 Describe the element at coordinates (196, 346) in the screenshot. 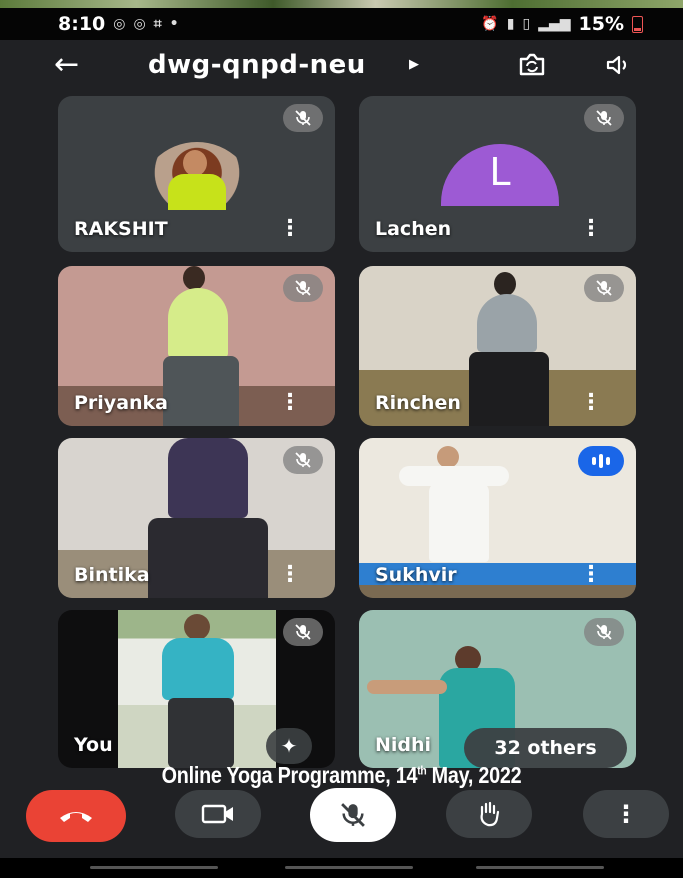

I see `participant-tile-priyanka: Priyanka ⋮` at that location.